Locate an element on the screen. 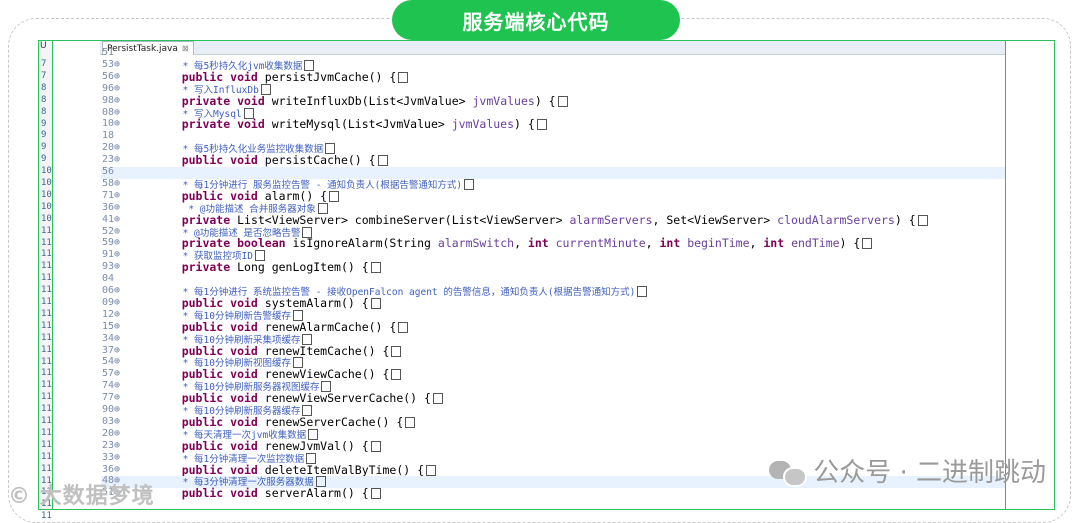 The height and width of the screenshot is (523, 1080). watermark: 公众号 · 二进制跳动 is located at coordinates (907, 470).